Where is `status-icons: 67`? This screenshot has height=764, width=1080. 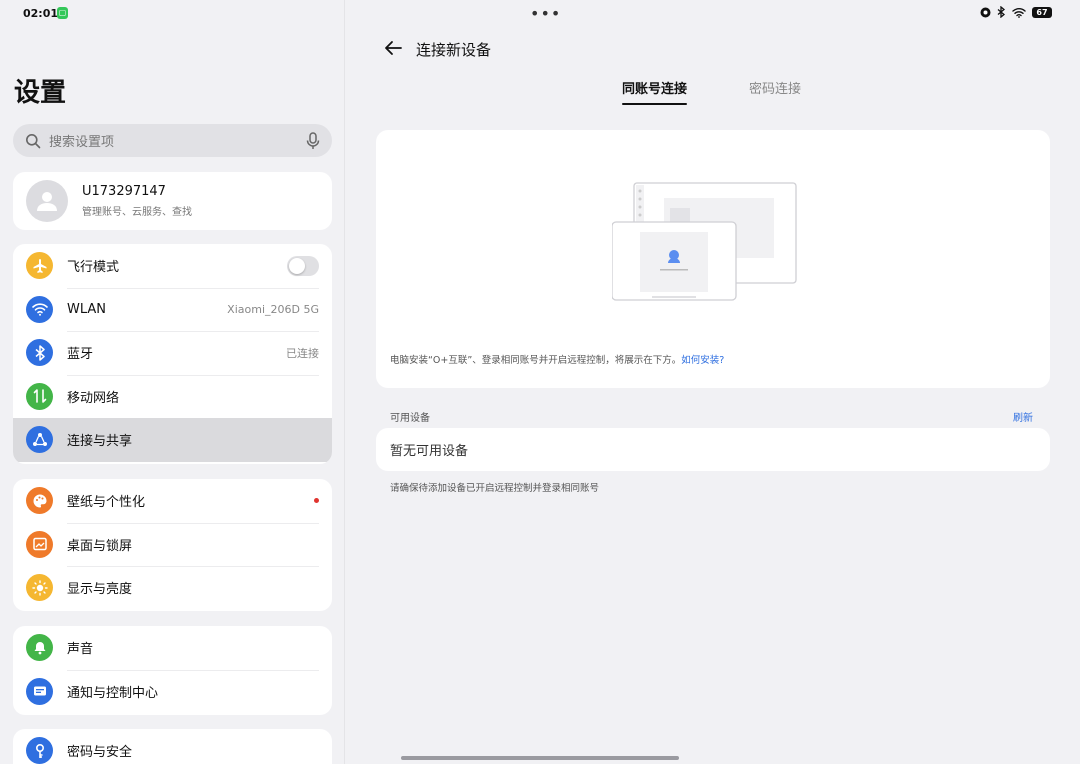
status-icons: 67 is located at coordinates (1016, 12).